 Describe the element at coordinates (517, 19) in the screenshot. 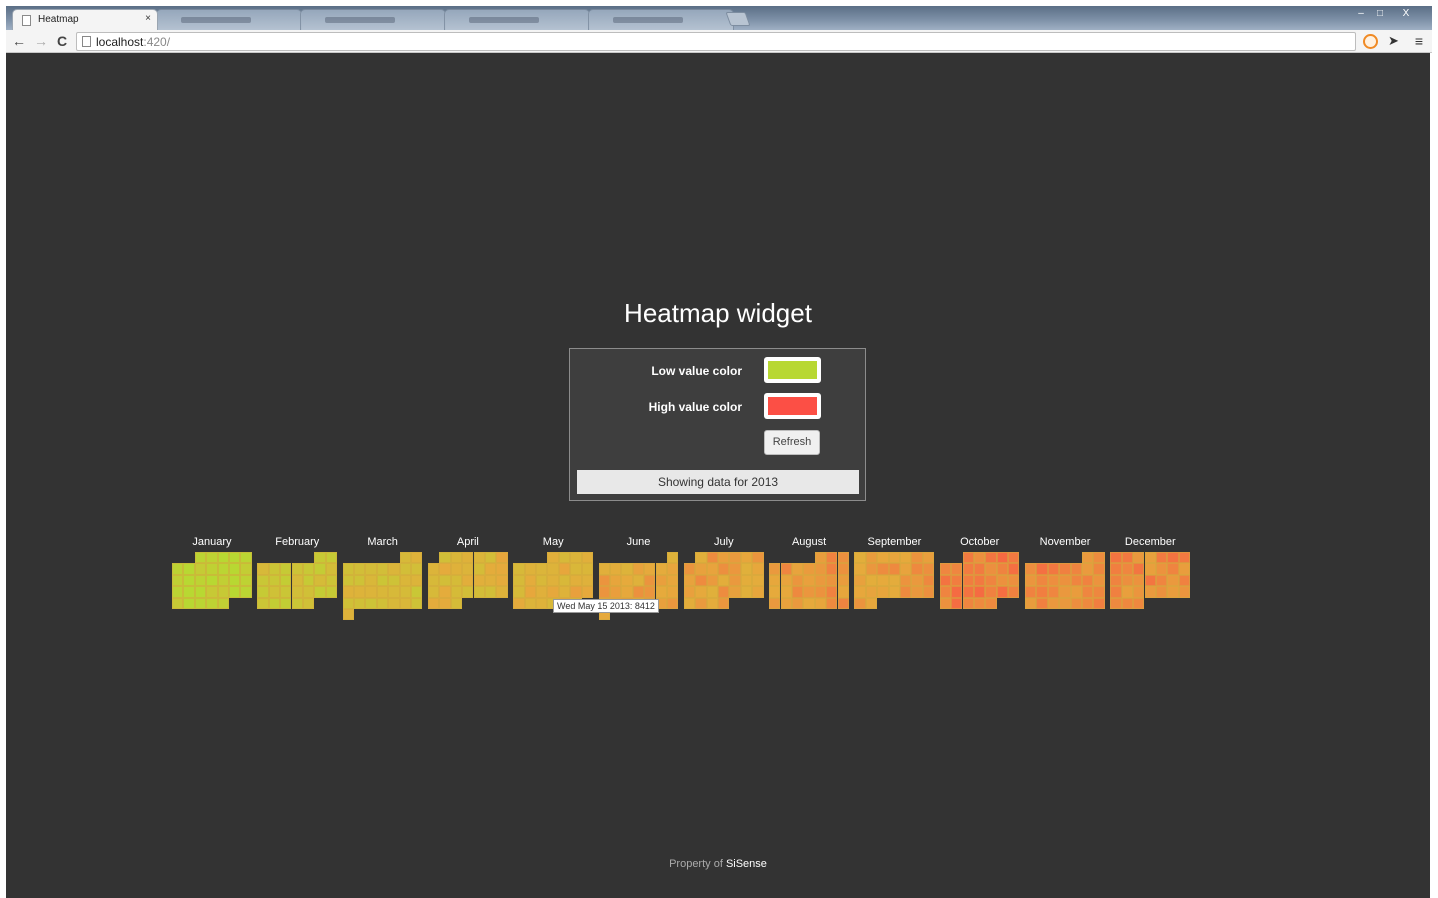

I see `background-tab` at that location.